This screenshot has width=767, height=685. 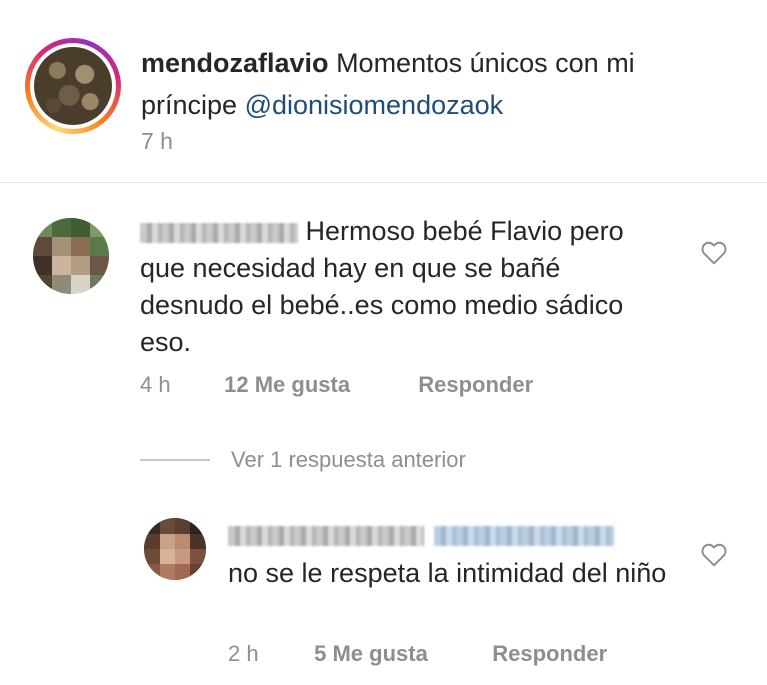 What do you see at coordinates (549, 654) in the screenshot?
I see `reply-reply-button: Responder` at bounding box center [549, 654].